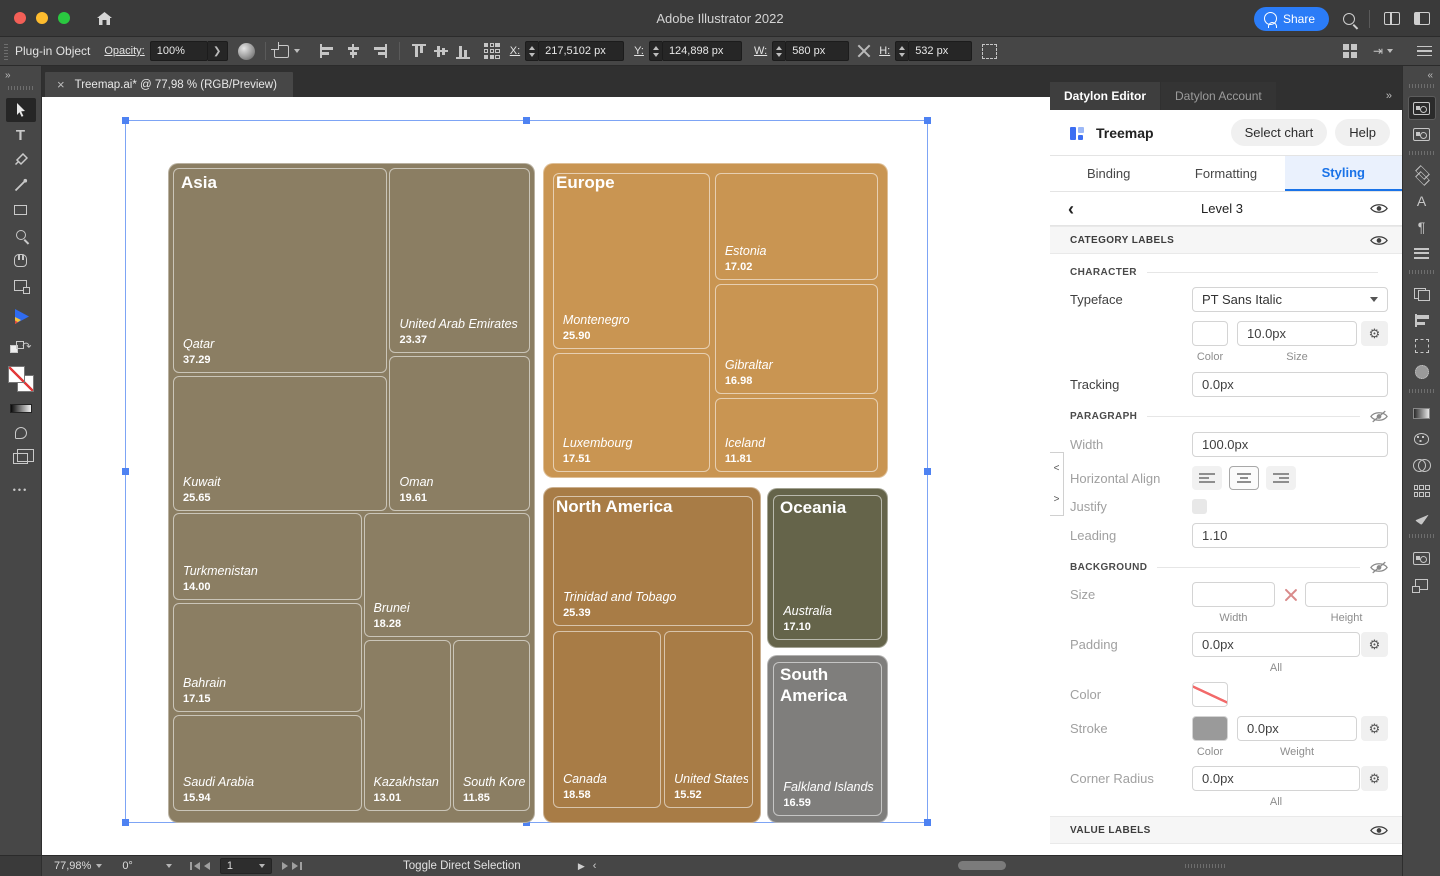 The height and width of the screenshot is (876, 1440). What do you see at coordinates (21, 260) in the screenshot?
I see `hand-tool` at bounding box center [21, 260].